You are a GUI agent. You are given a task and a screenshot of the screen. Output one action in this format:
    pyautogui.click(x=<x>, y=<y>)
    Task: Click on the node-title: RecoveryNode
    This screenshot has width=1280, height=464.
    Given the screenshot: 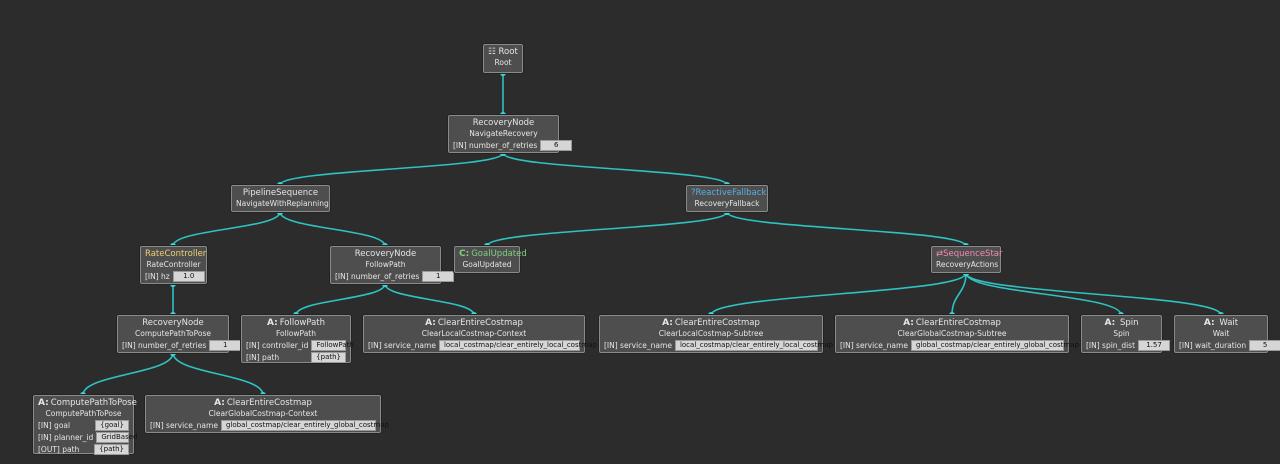 What is the action you would take?
    pyautogui.click(x=385, y=254)
    